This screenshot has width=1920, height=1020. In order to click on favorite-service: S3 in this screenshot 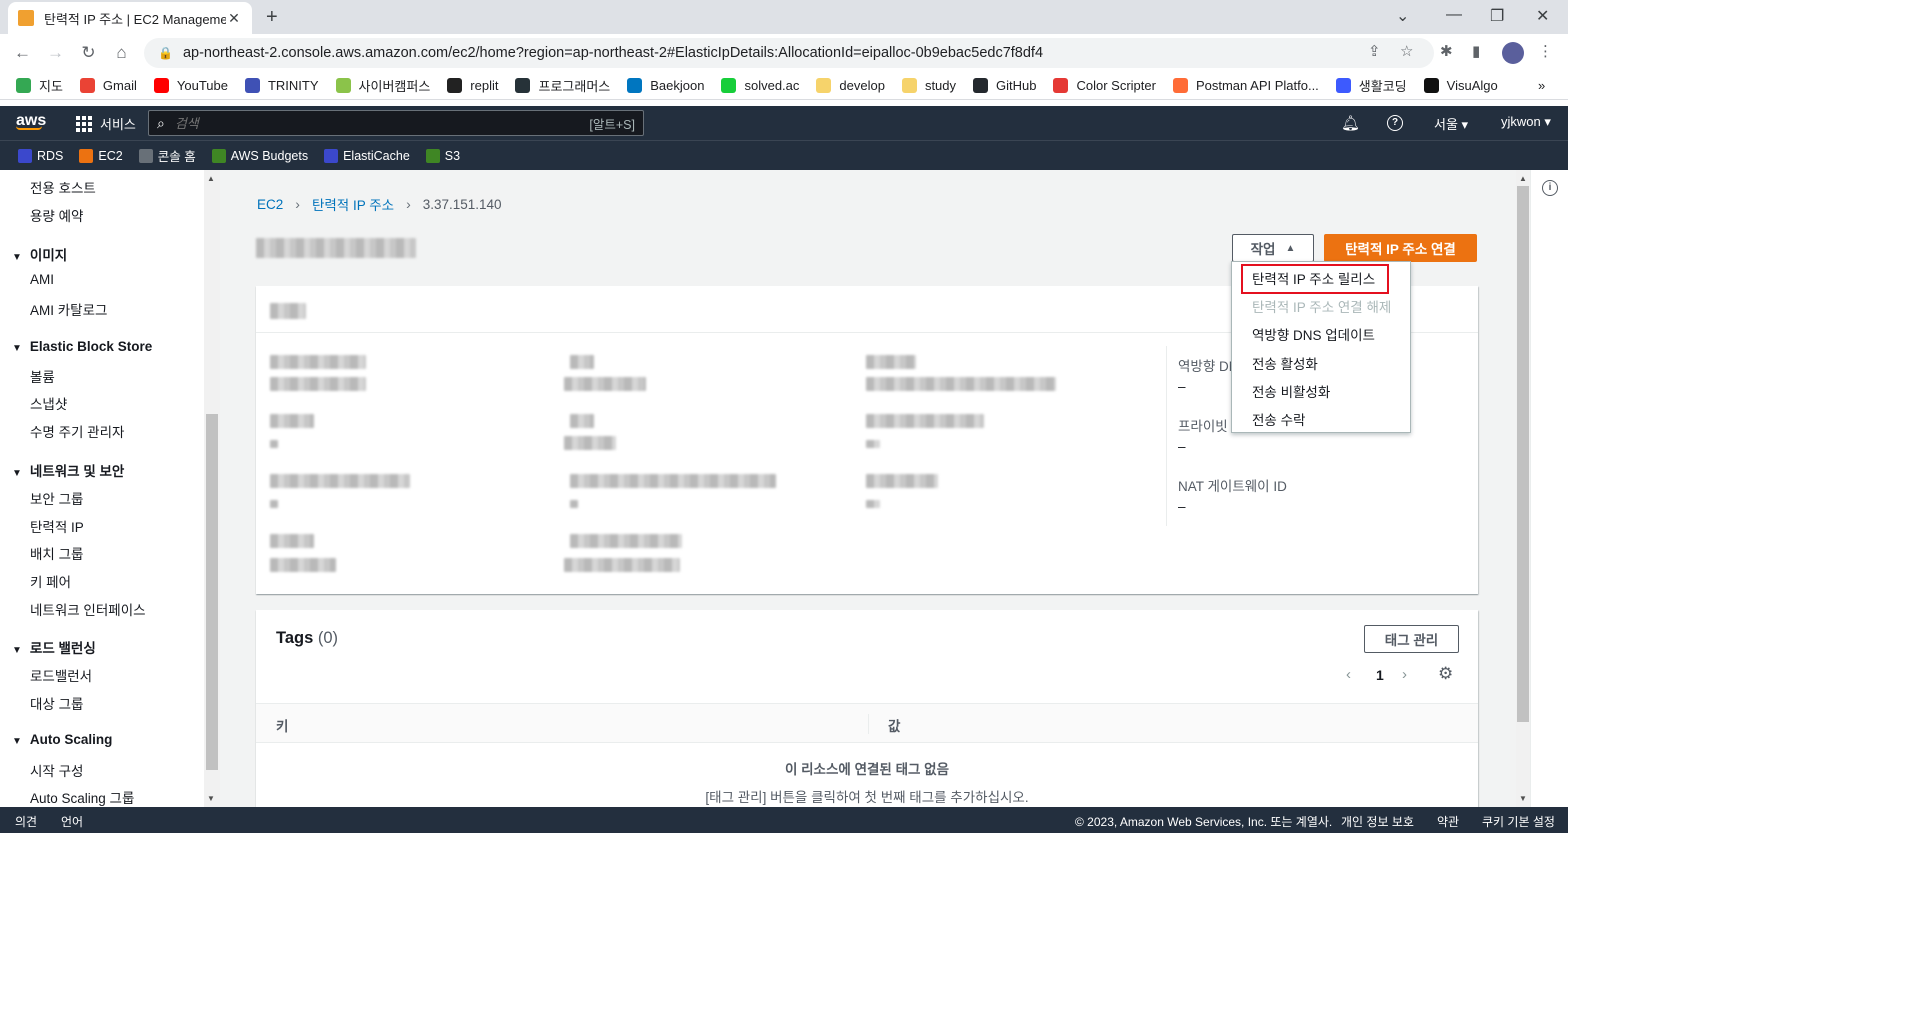, I will do `click(442, 155)`.